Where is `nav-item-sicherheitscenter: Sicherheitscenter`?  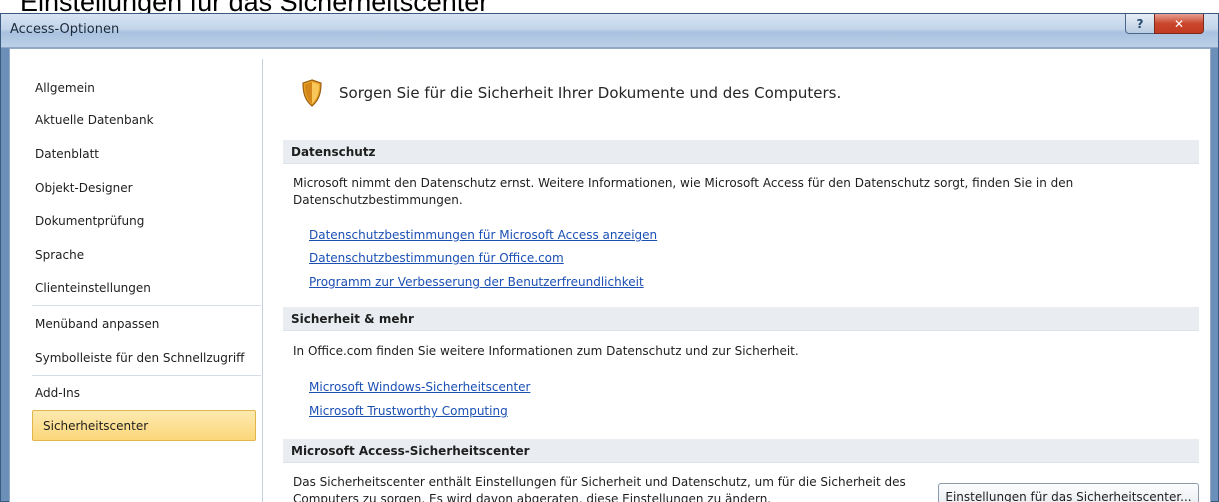
nav-item-sicherheitscenter: Sicherheitscenter is located at coordinates (144, 425).